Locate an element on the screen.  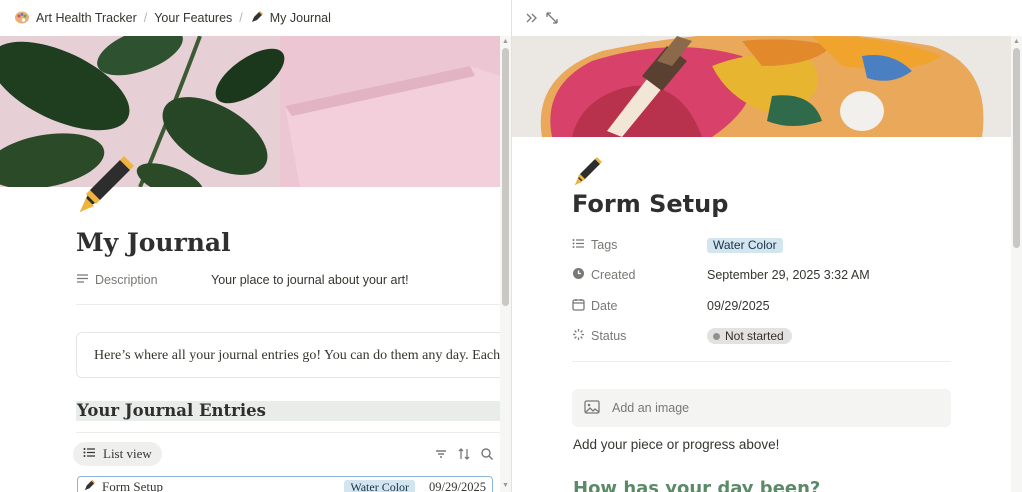
created-value: September 29, 2025 3:32 AM is located at coordinates (788, 275).